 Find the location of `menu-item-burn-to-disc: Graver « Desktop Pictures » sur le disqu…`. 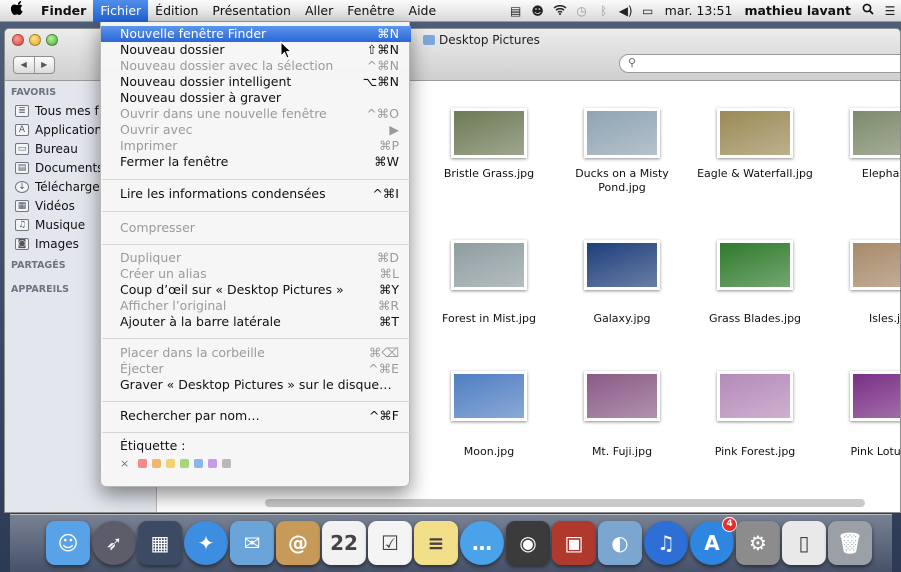

menu-item-burn-to-disc: Graver « Desktop Pictures » sur le disqu… is located at coordinates (256, 385).